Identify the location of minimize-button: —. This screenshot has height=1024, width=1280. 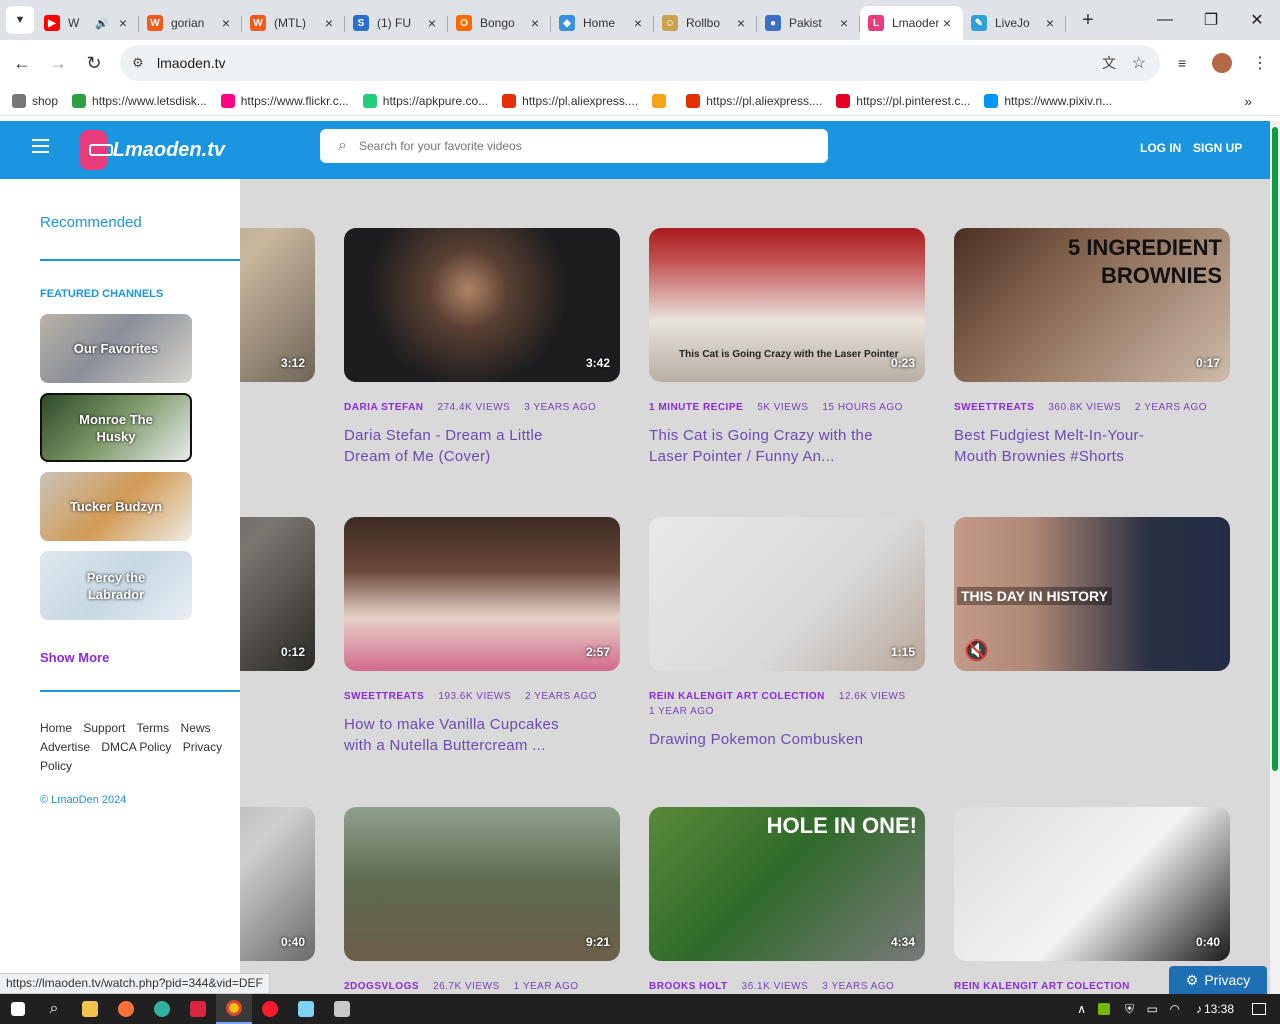
(1165, 20).